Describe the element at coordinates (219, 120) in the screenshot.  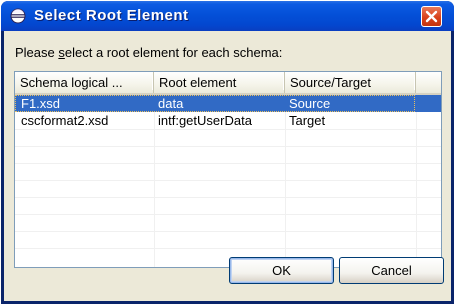
I see `cell-root-element: intf:getUserData` at that location.